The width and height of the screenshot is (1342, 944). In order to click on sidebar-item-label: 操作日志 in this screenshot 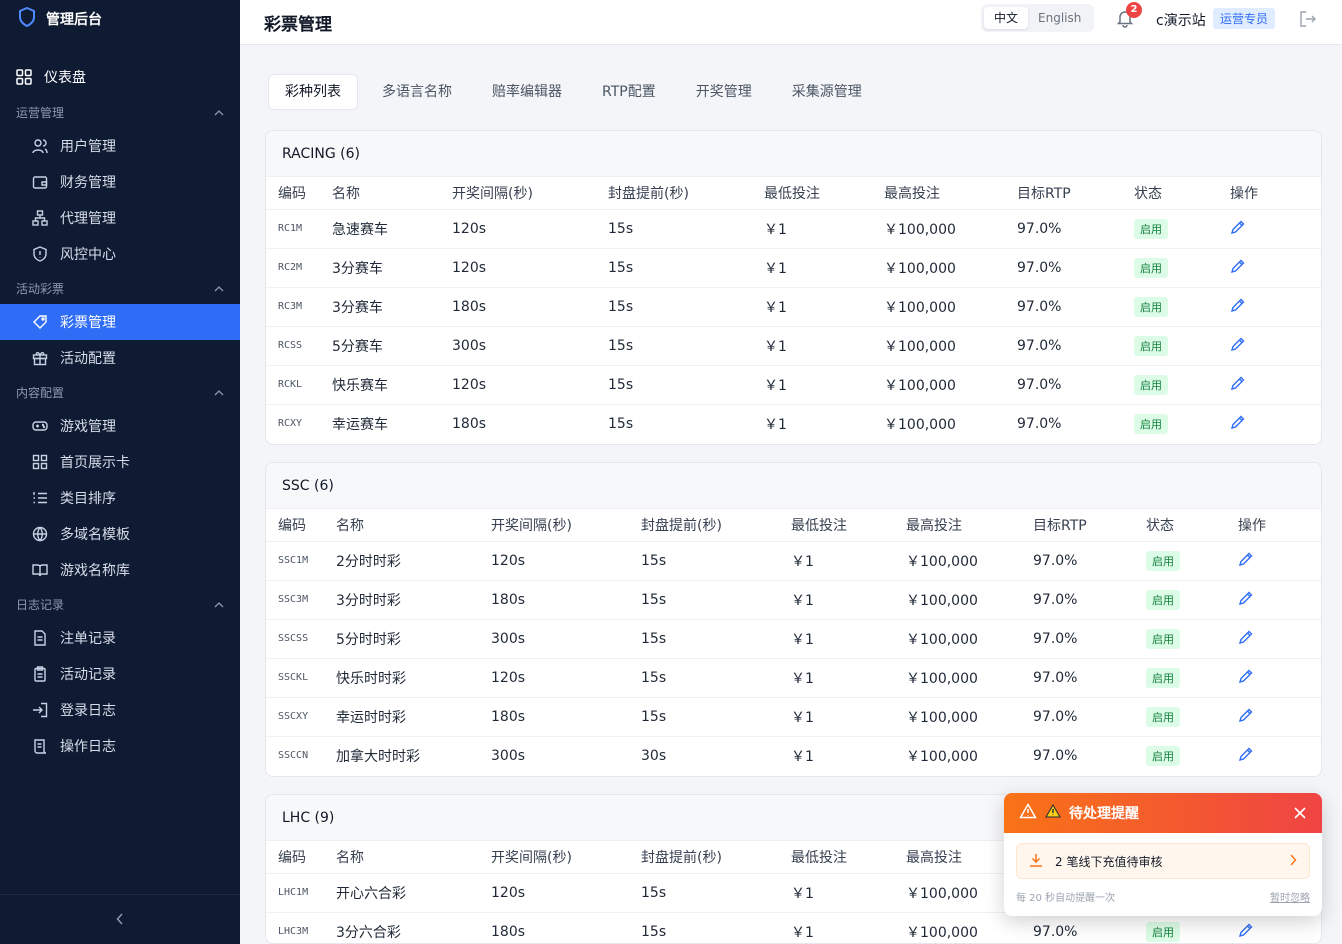, I will do `click(88, 747)`.